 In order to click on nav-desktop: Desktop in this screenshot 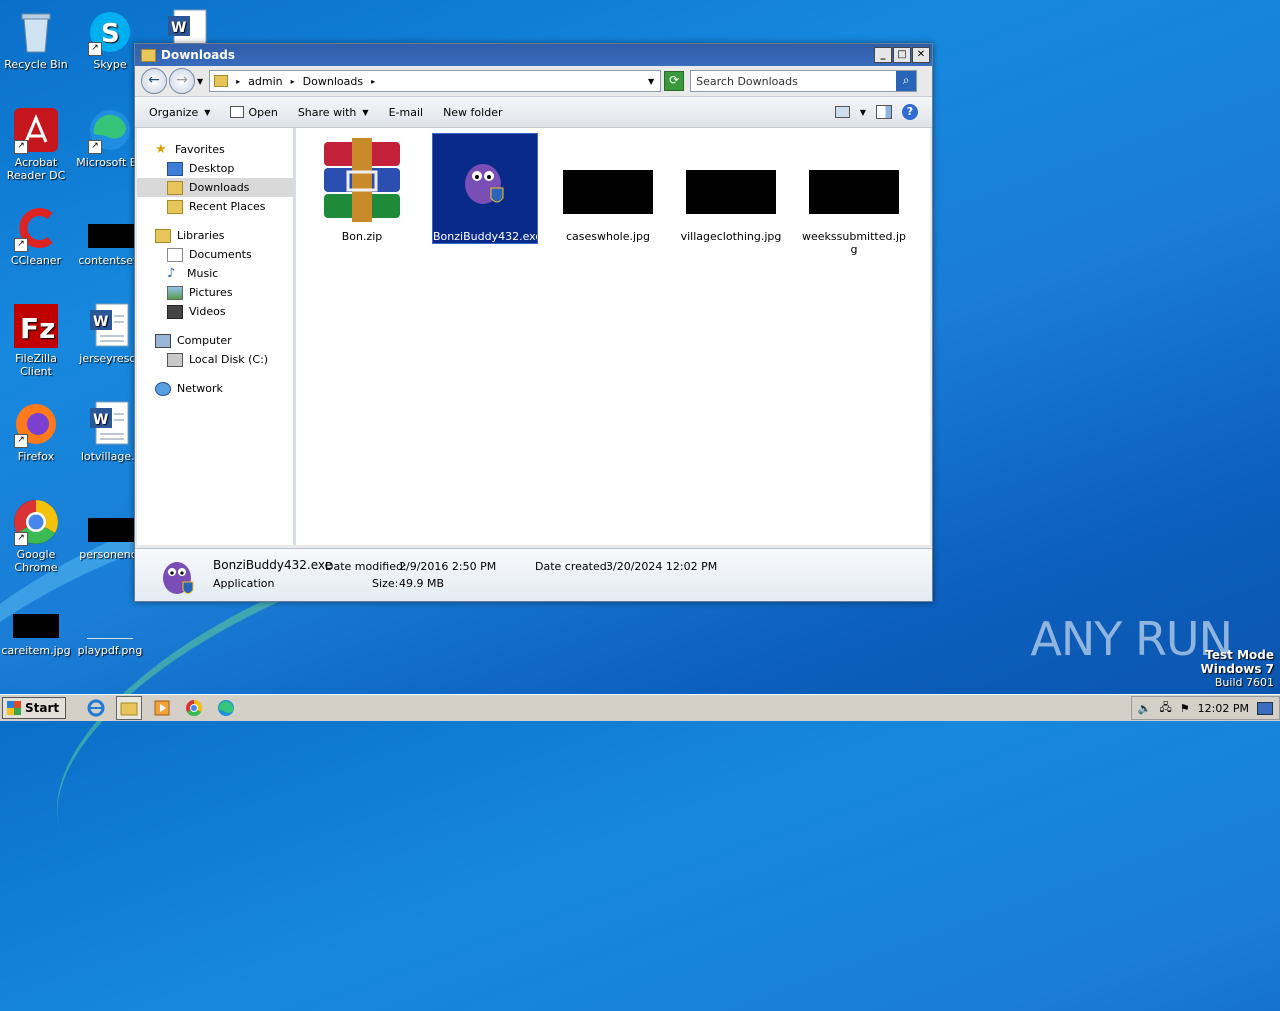, I will do `click(215, 168)`.